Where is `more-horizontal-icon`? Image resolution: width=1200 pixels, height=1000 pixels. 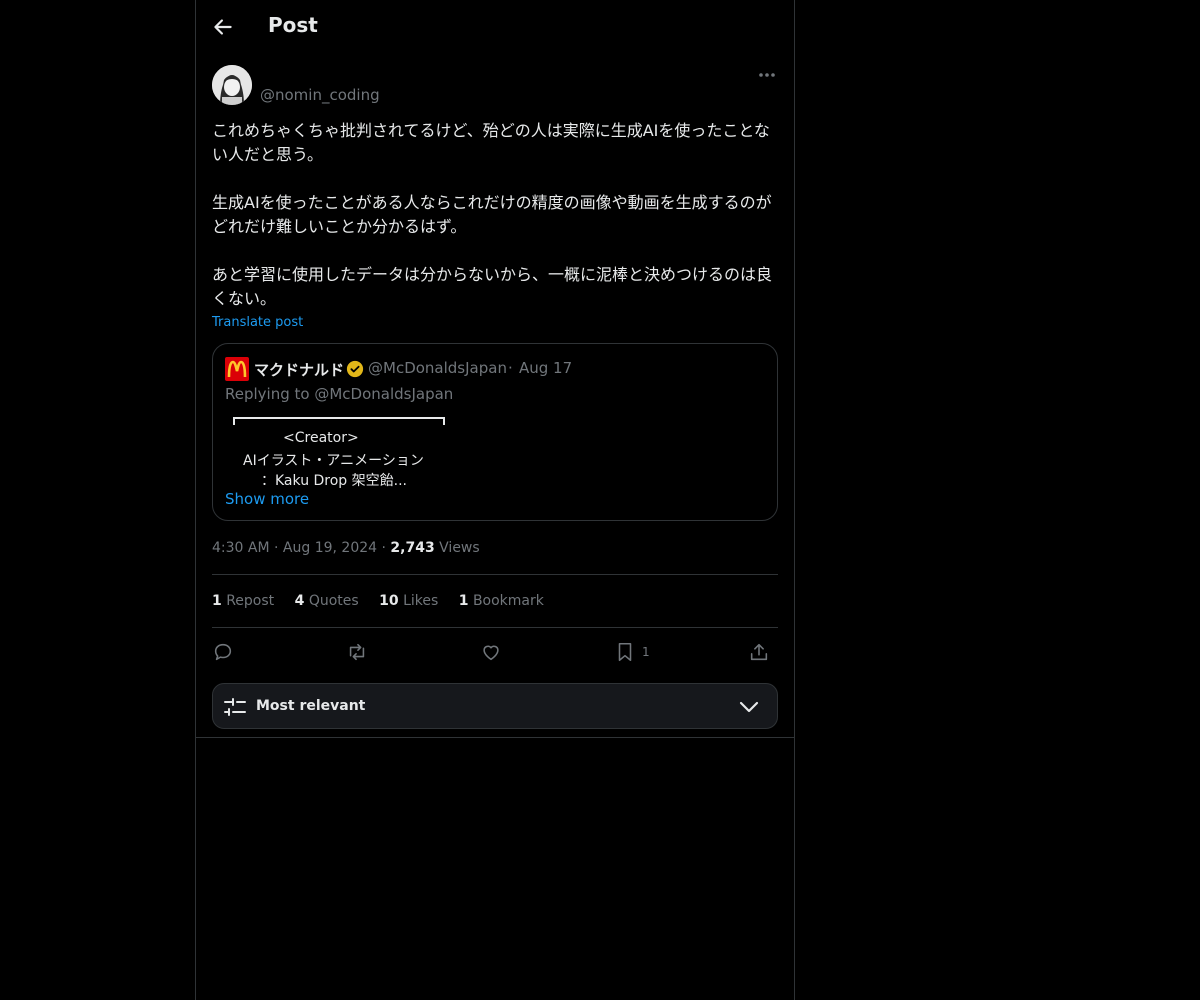
more-horizontal-icon is located at coordinates (767, 75).